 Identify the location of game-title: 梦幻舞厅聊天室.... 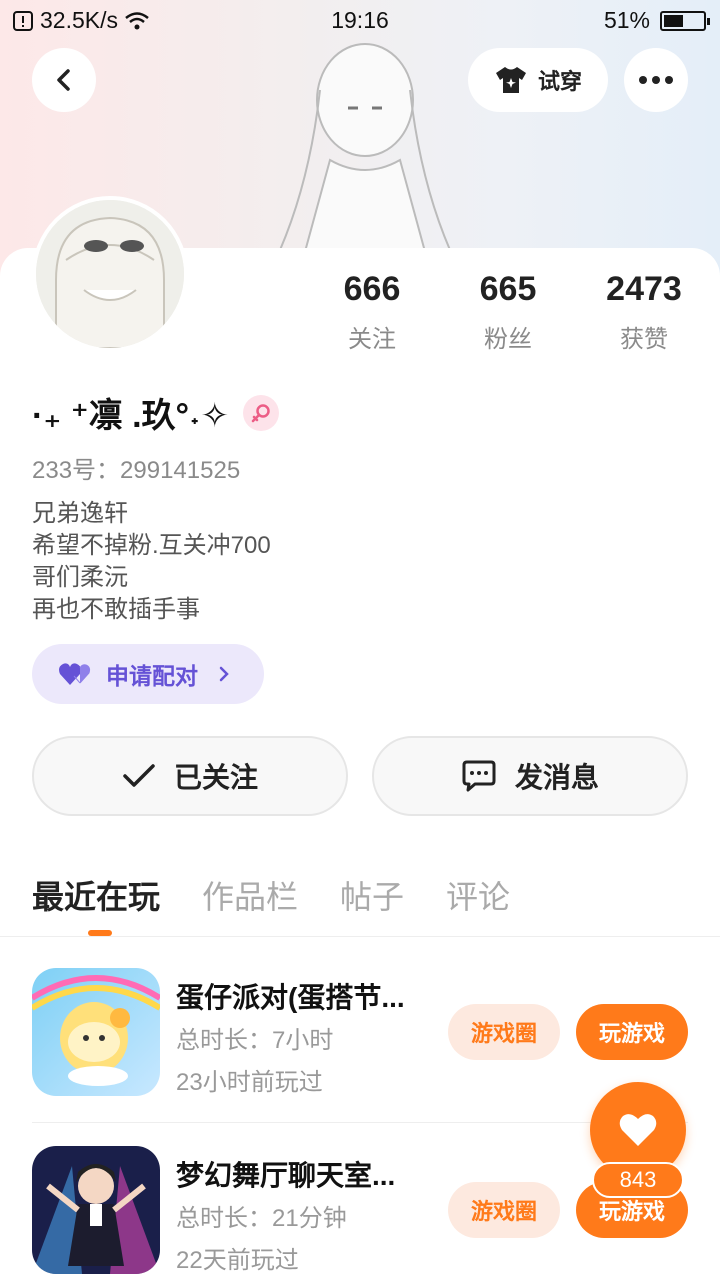
(286, 1175).